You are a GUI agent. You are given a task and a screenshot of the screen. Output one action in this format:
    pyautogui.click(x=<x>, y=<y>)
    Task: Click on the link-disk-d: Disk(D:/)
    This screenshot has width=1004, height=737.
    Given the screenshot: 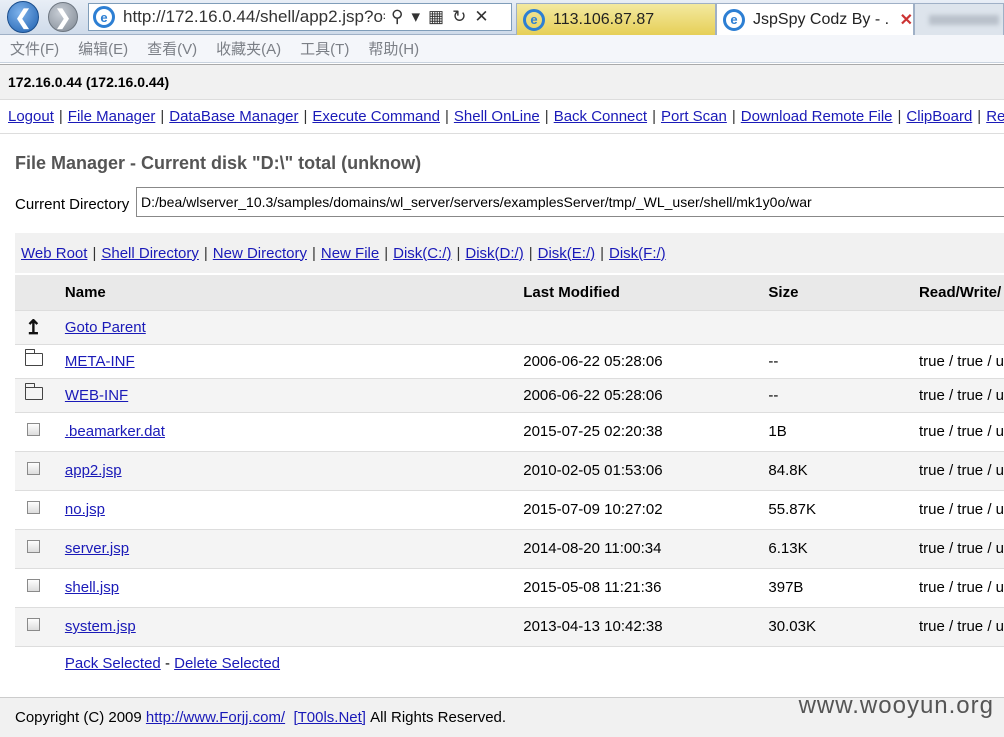 What is the action you would take?
    pyautogui.click(x=494, y=253)
    